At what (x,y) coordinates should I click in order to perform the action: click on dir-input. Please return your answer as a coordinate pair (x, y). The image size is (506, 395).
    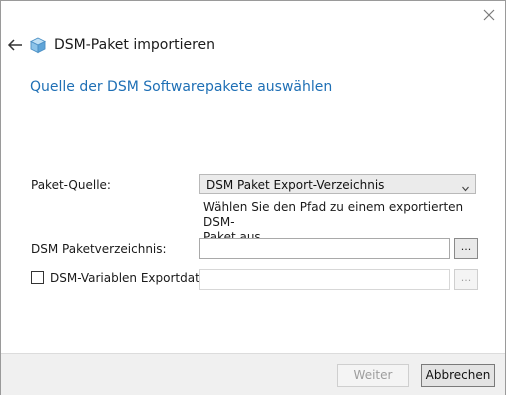
    Looking at the image, I should click on (324, 248).